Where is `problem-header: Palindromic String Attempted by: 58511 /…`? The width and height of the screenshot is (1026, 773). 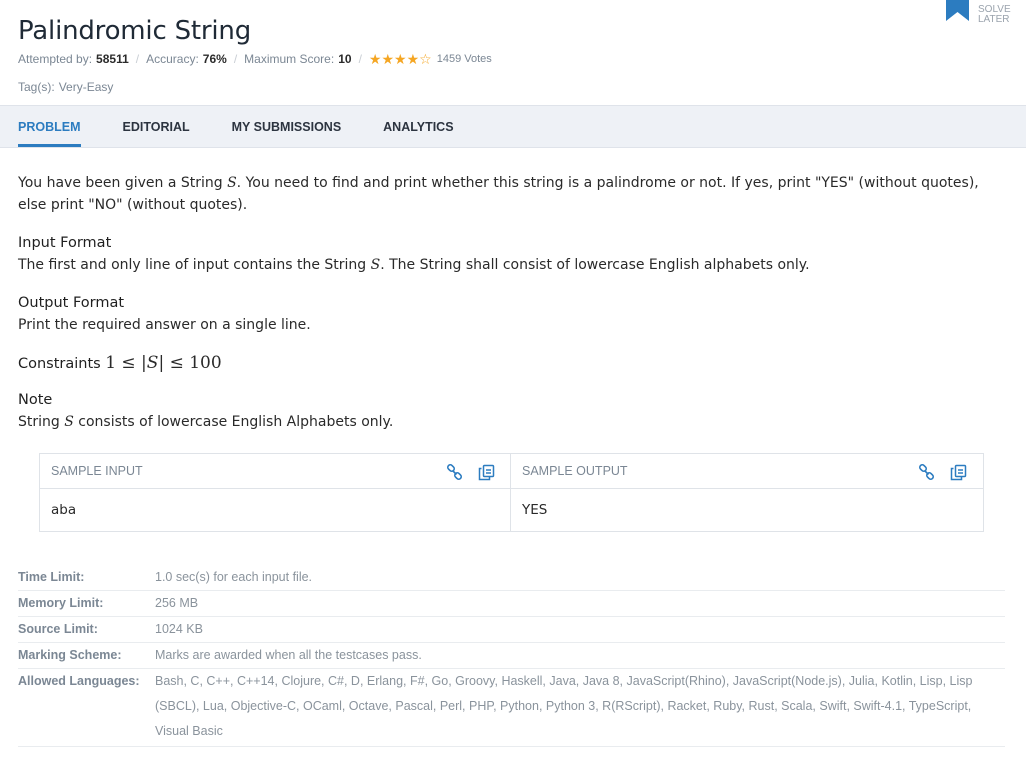
problem-header: Palindromic String Attempted by: 58511 /… is located at coordinates (513, 52).